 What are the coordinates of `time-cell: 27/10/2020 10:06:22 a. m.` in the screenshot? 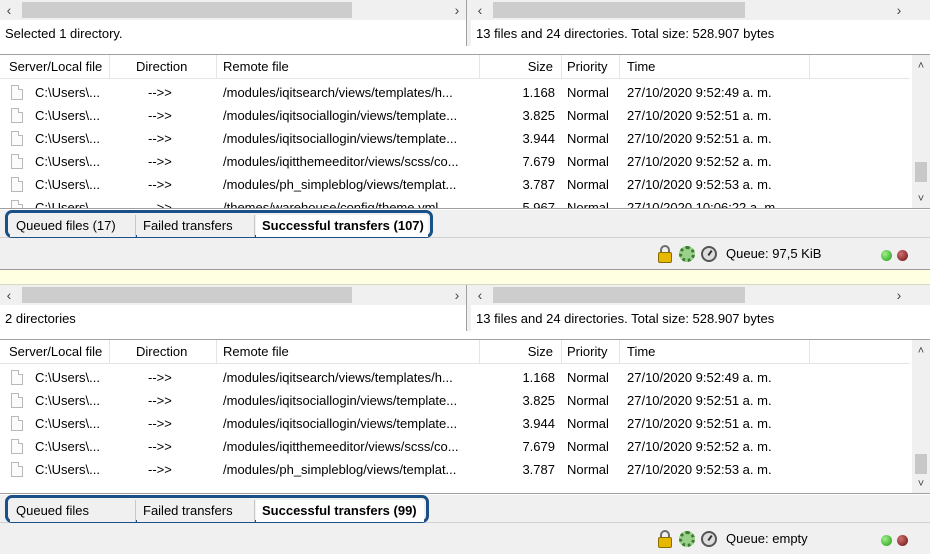 It's located at (703, 204).